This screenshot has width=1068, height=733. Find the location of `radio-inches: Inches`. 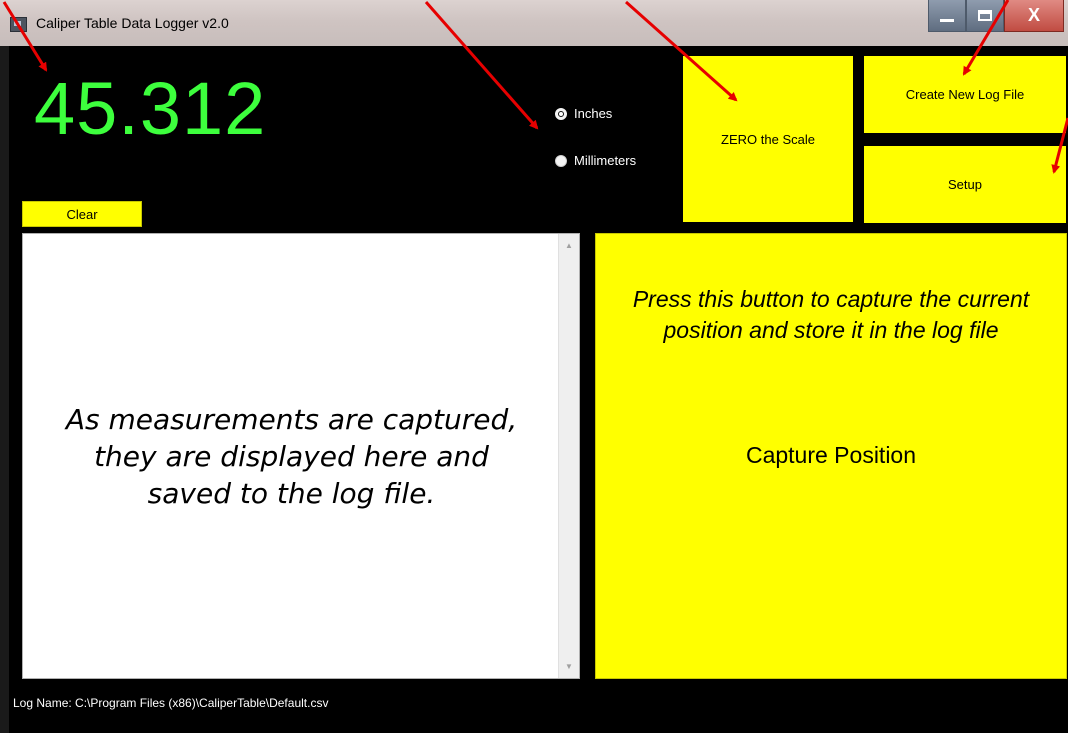

radio-inches: Inches is located at coordinates (583, 113).